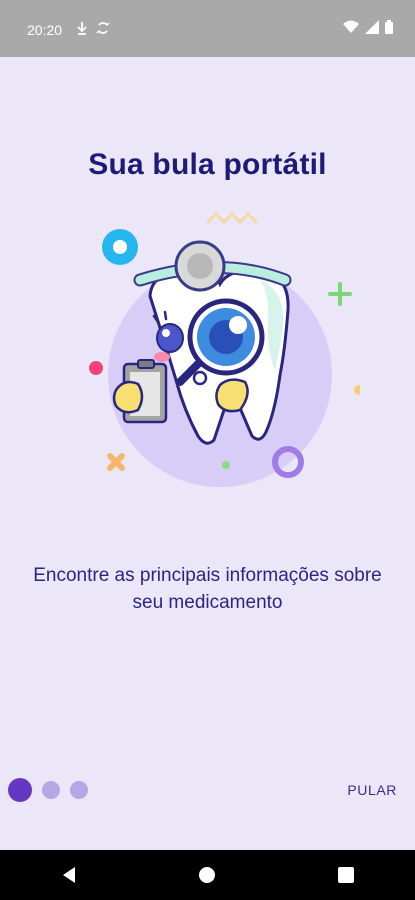 The width and height of the screenshot is (415, 900). What do you see at coordinates (389, 29) in the screenshot?
I see `battery-icon` at bounding box center [389, 29].